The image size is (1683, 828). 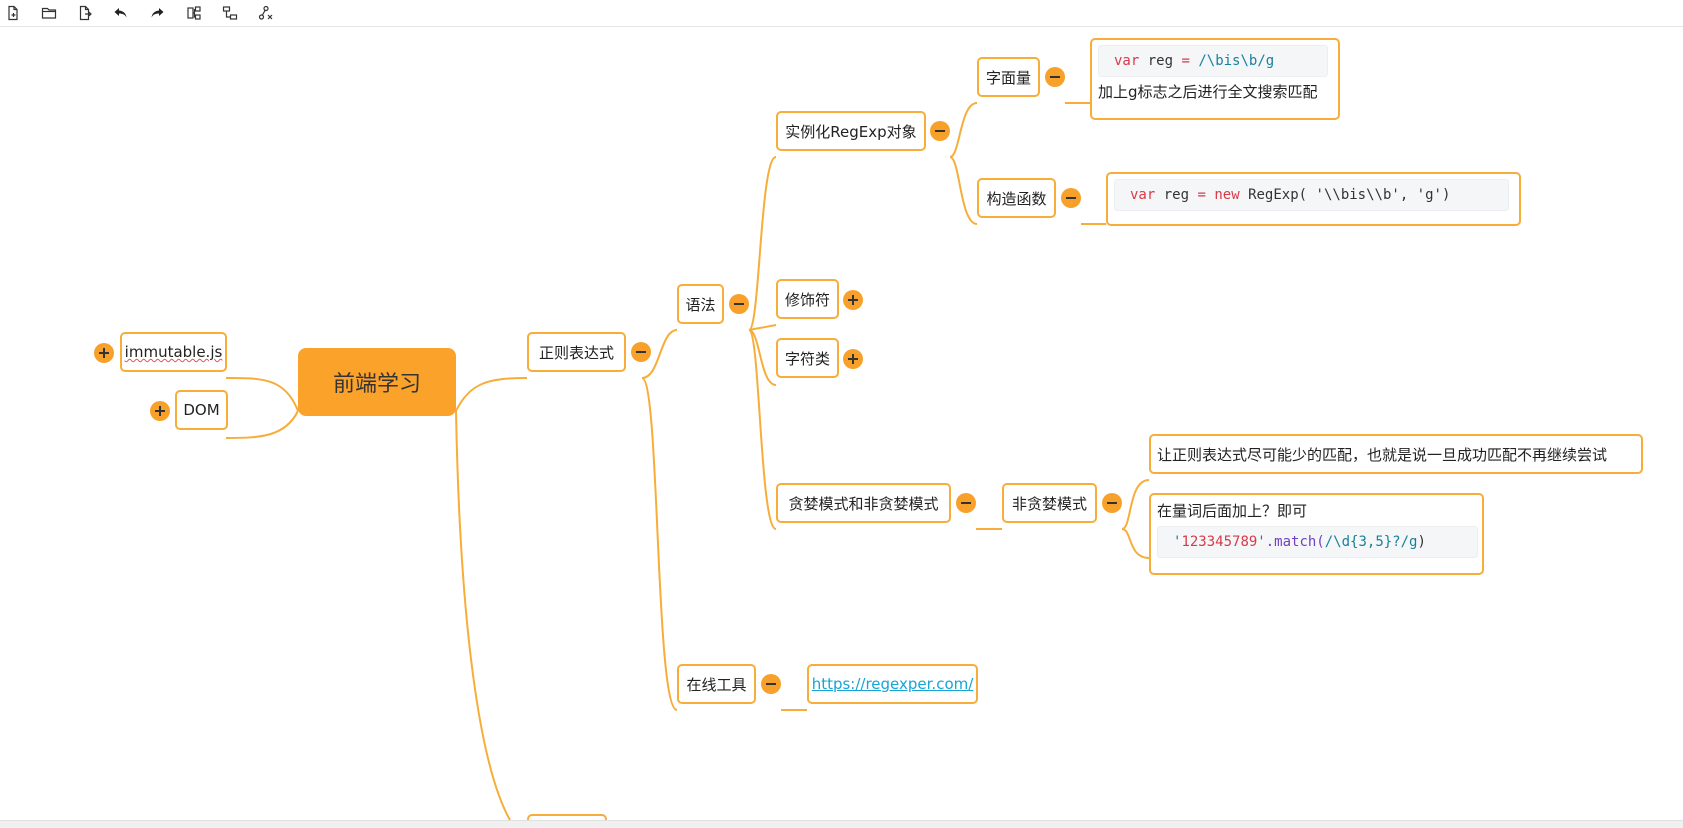 I want to click on collapse-toggle-non-greedy, so click(x=1112, y=503).